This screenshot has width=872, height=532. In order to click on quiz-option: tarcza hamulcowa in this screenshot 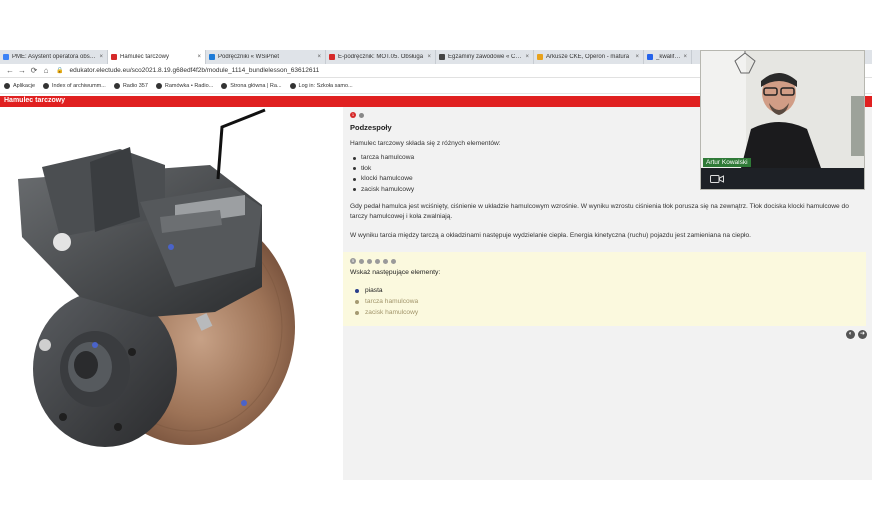, I will do `click(386, 301)`.